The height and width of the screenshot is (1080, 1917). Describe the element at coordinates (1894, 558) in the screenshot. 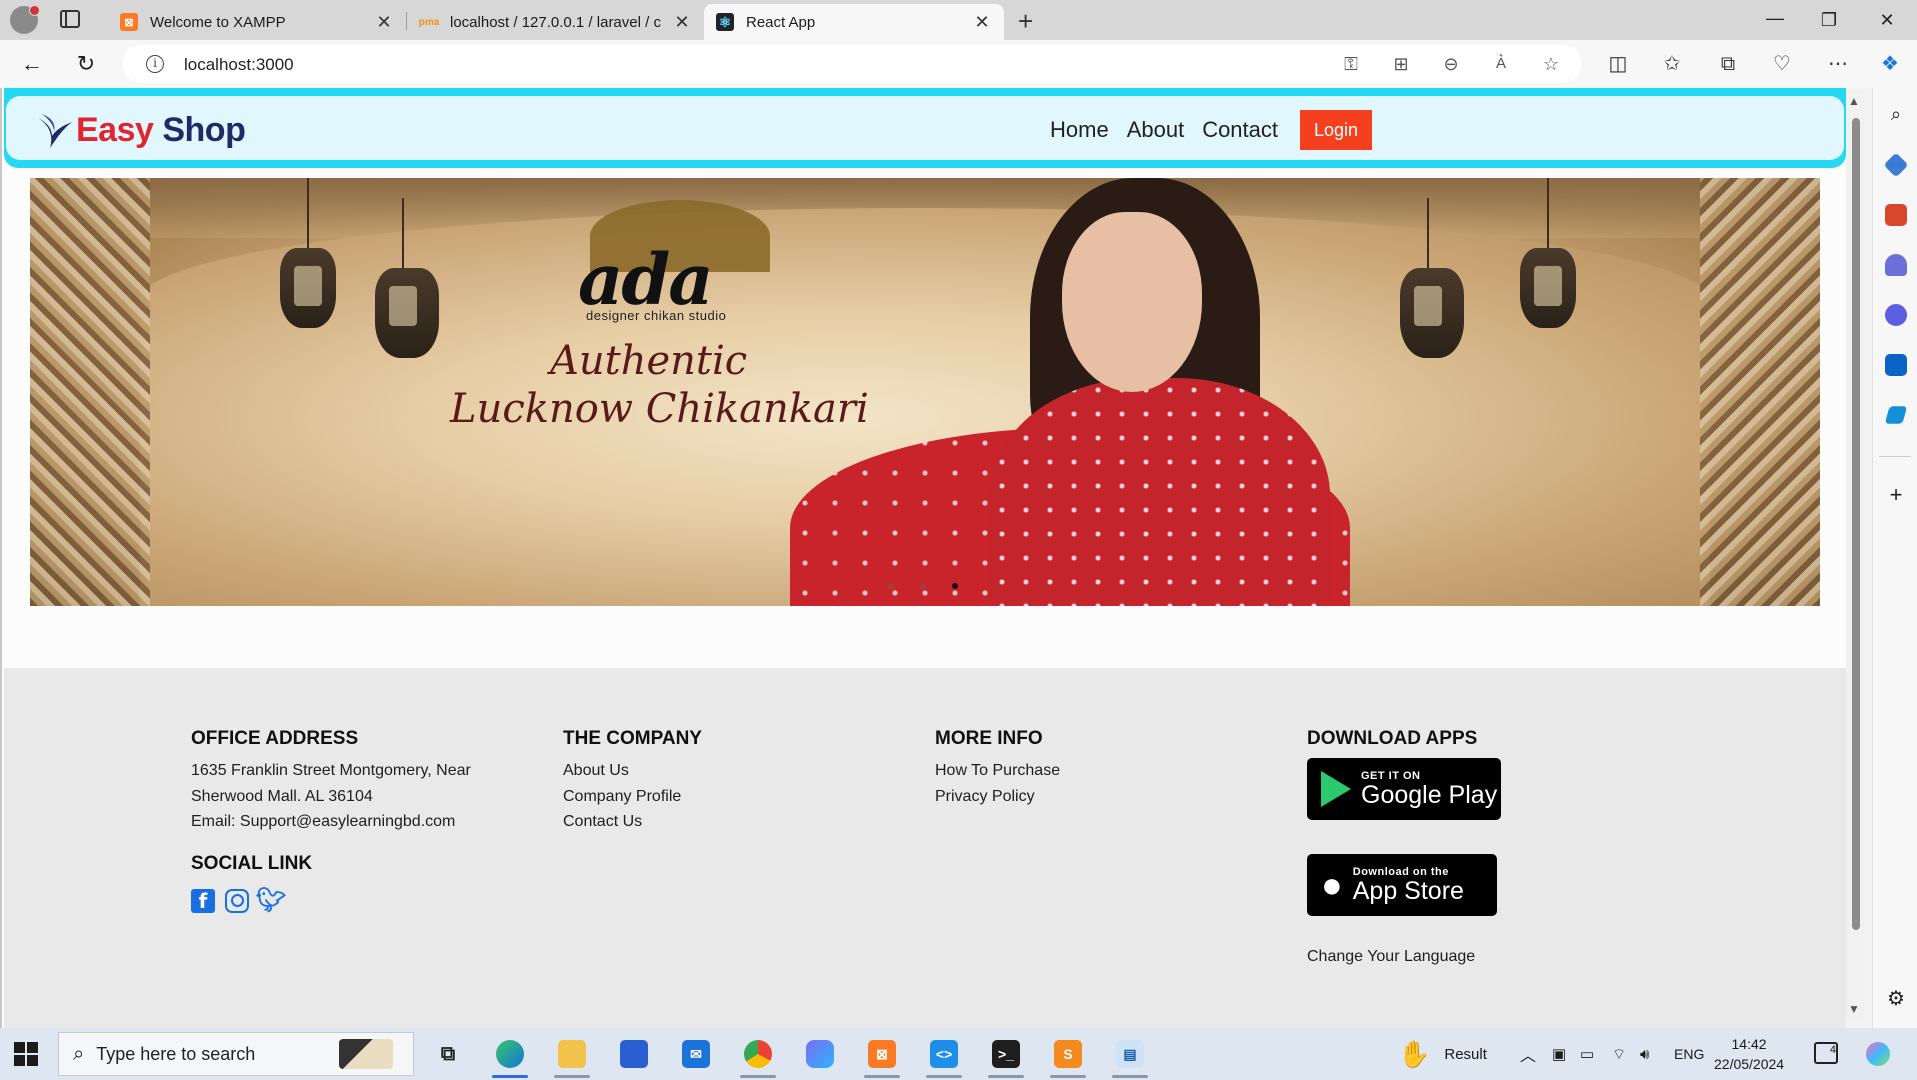

I see `edge-sidebar: ⌕ + ⚙` at that location.